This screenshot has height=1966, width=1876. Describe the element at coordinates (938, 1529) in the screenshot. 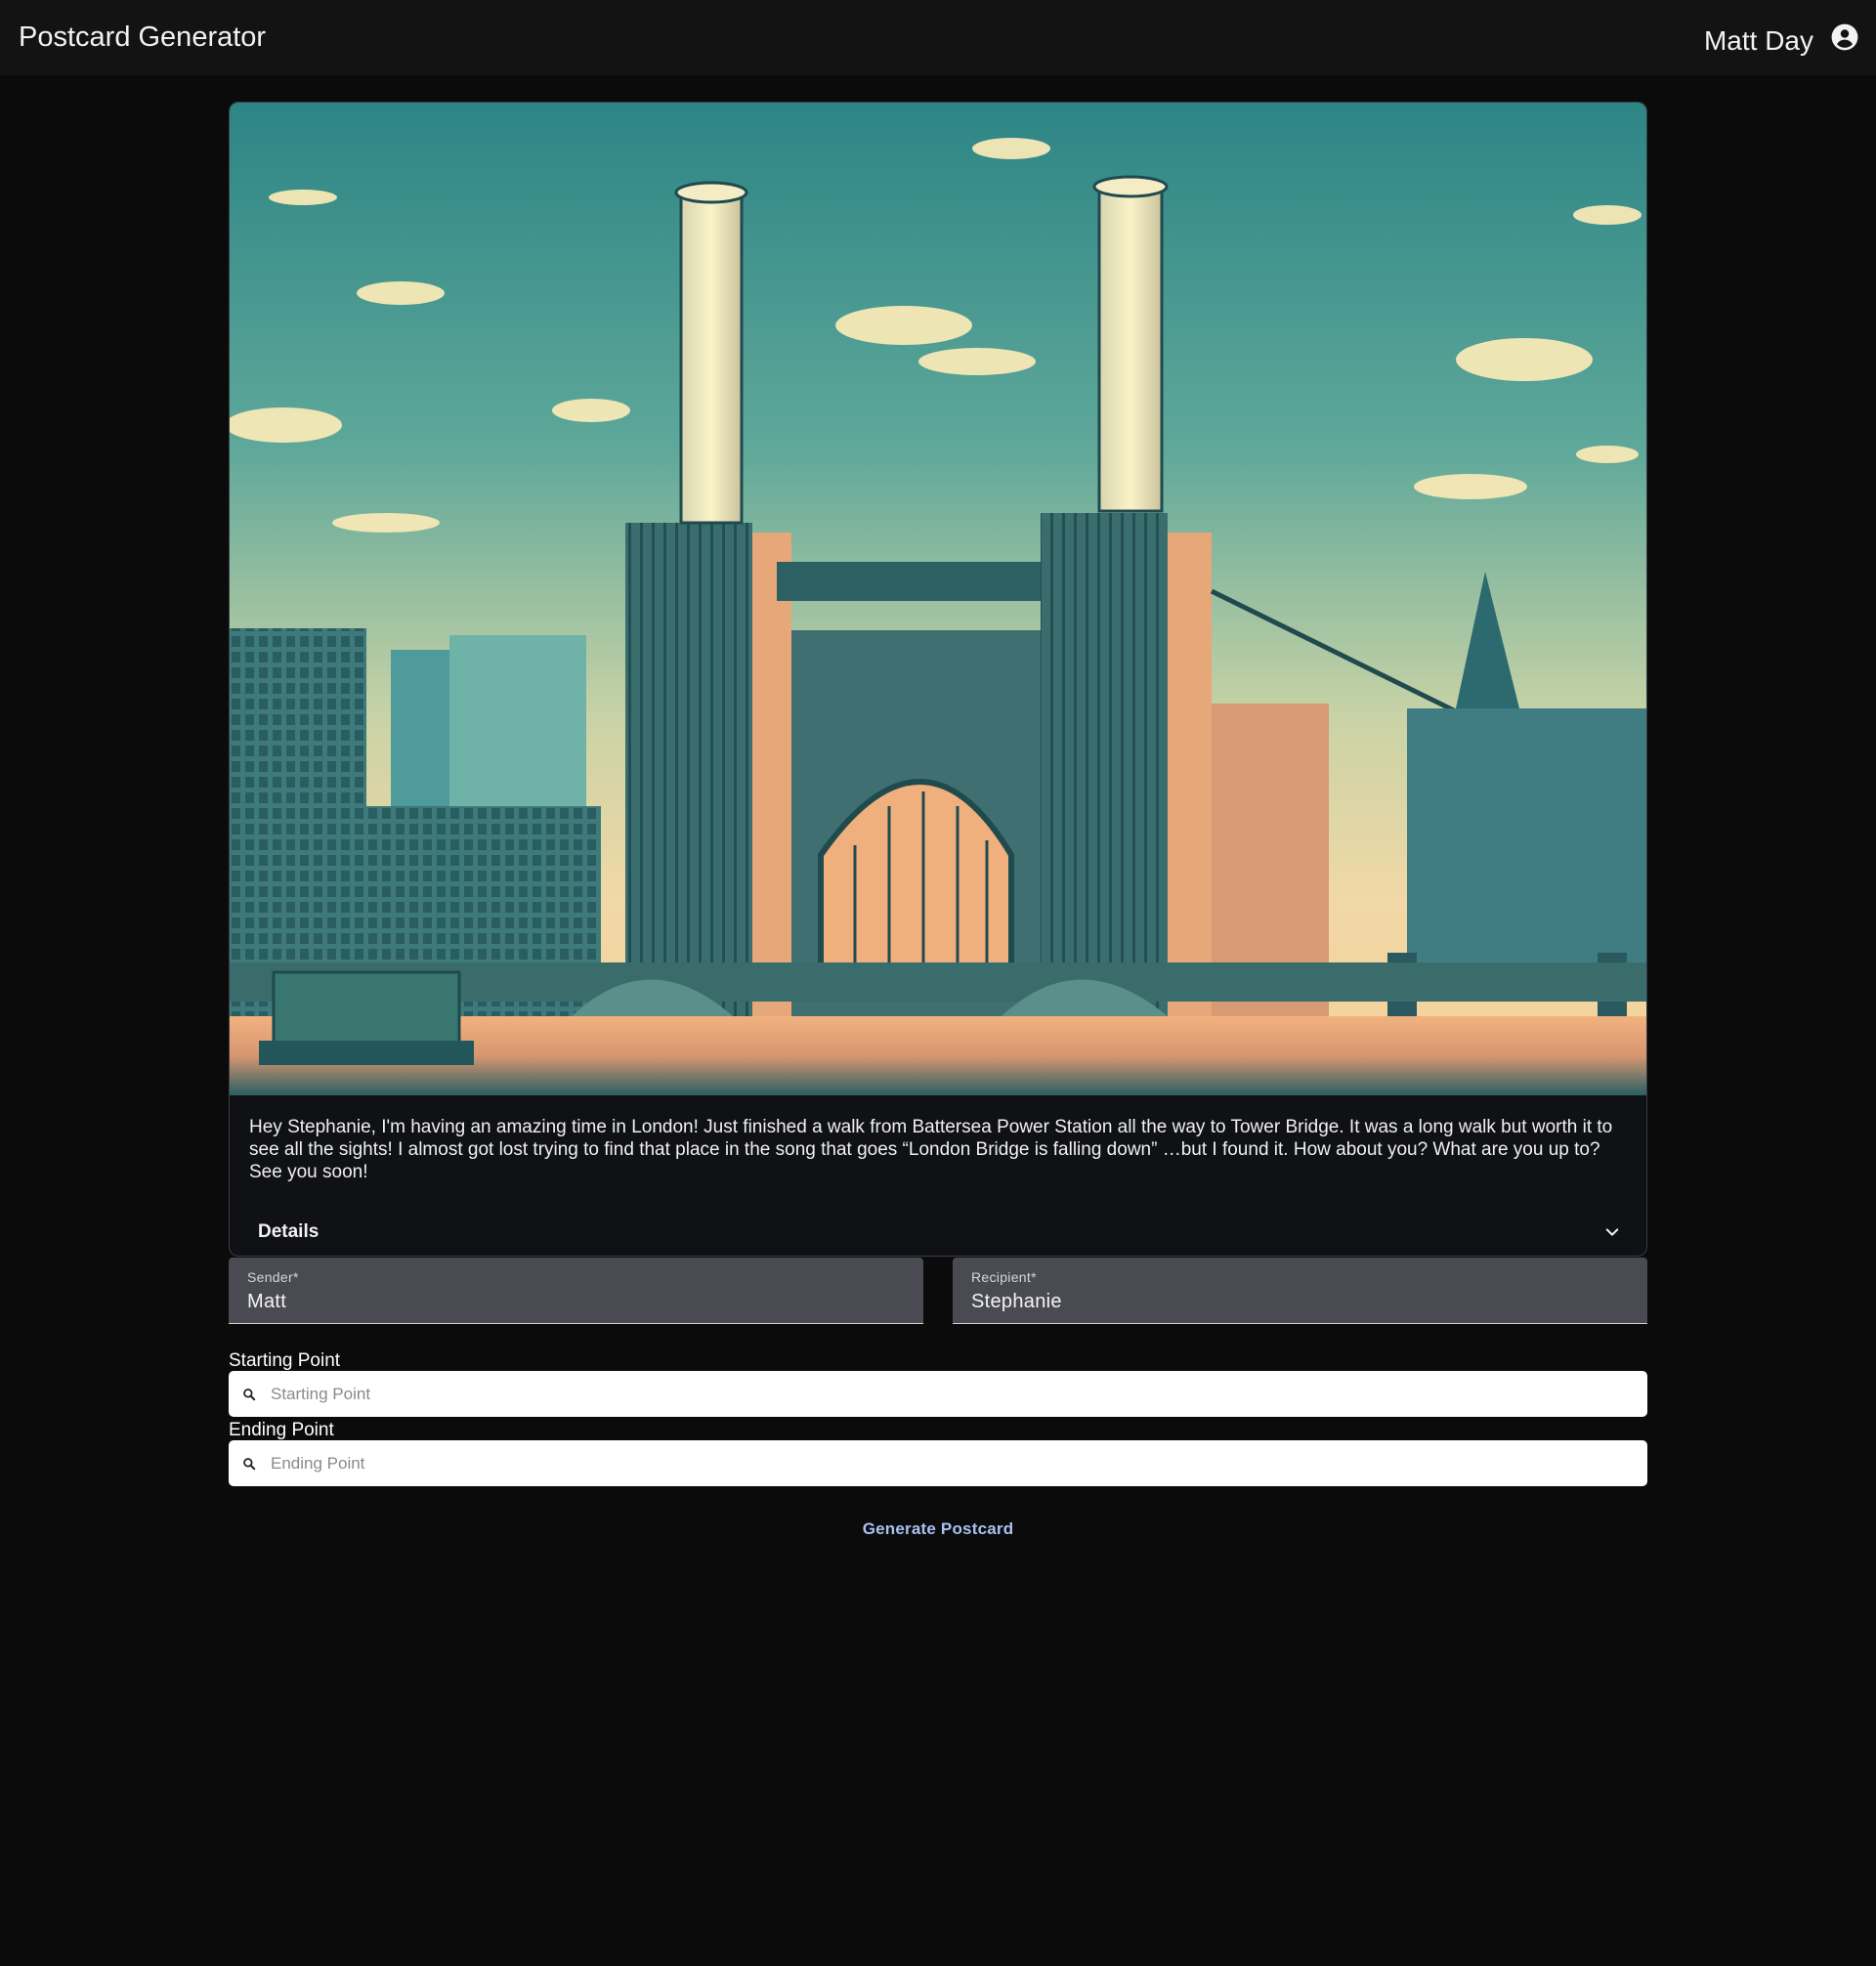

I see `generate-postcard-button: Generate Postcard` at that location.